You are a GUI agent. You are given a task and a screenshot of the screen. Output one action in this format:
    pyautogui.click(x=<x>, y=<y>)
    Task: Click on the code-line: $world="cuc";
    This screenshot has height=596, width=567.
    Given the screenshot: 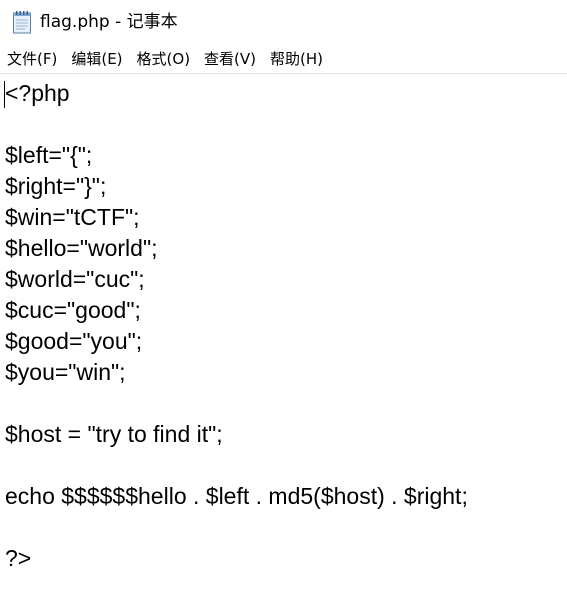 What is the action you would take?
    pyautogui.click(x=75, y=279)
    